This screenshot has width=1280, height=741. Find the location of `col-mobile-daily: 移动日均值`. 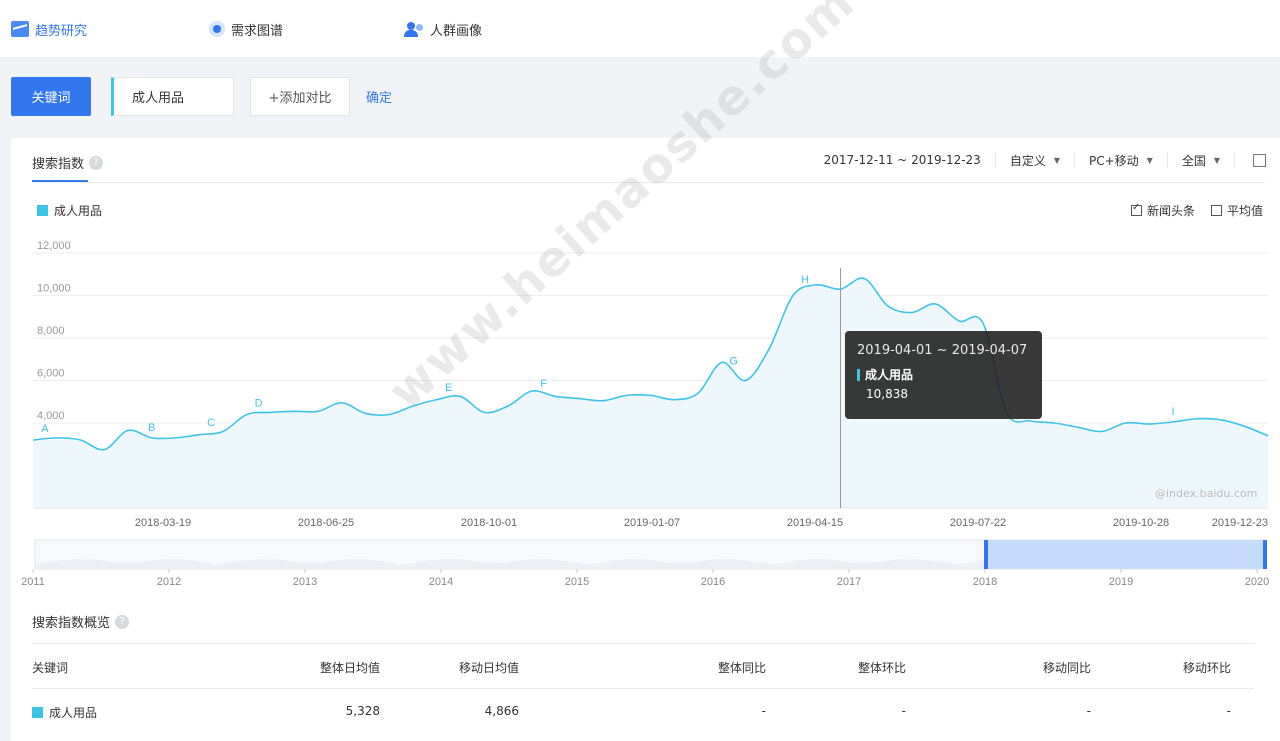

col-mobile-daily: 移动日均值 is located at coordinates (488, 668).